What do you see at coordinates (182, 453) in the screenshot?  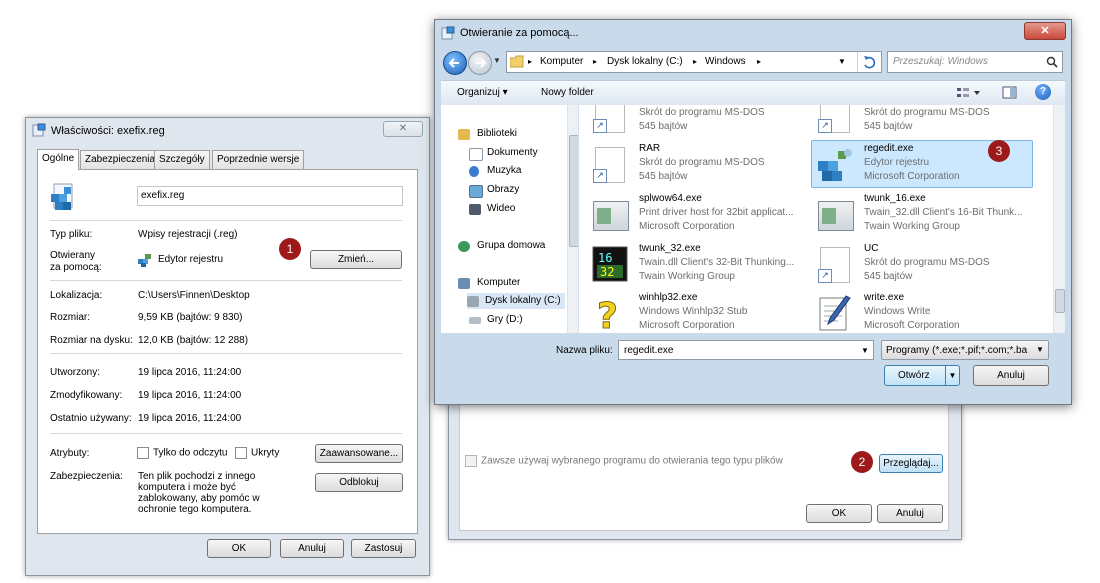 I see `readonly-checkbox: Tylko do odczytu` at bounding box center [182, 453].